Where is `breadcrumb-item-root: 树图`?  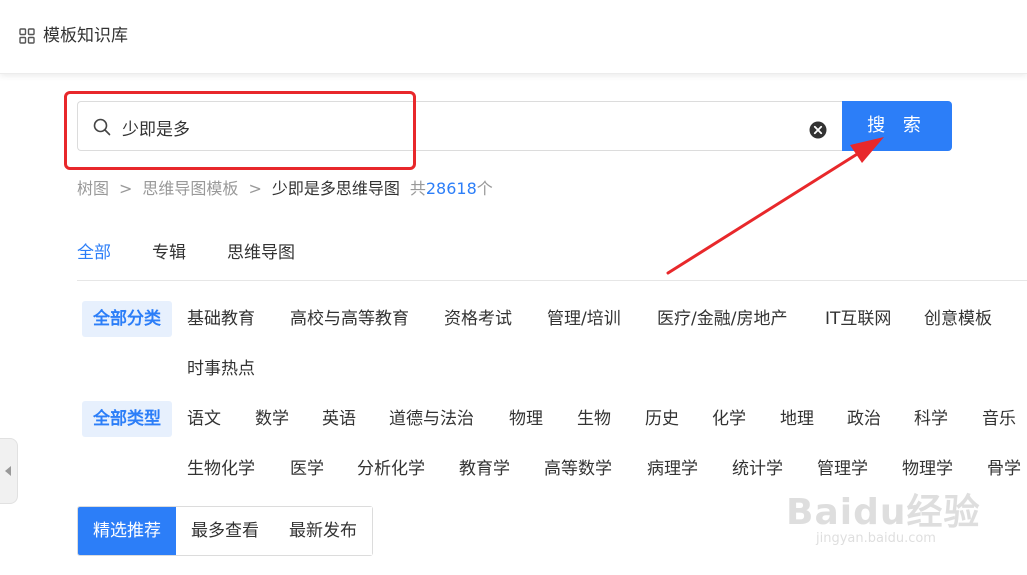 breadcrumb-item-root: 树图 is located at coordinates (93, 188).